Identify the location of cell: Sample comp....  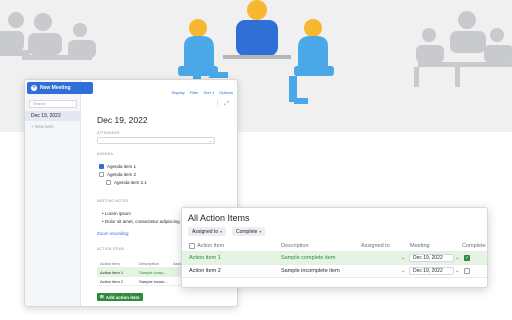
(153, 272).